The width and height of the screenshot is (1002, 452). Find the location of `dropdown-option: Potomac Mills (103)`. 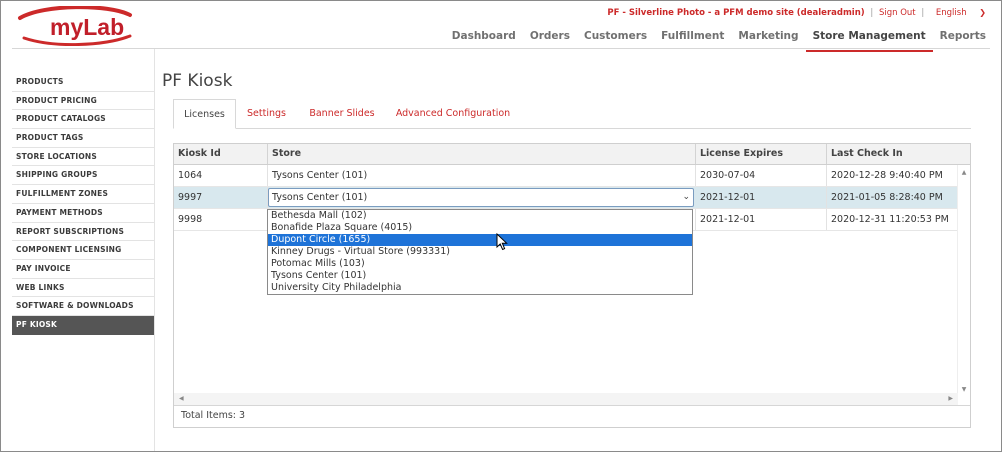

dropdown-option: Potomac Mills (103) is located at coordinates (480, 264).